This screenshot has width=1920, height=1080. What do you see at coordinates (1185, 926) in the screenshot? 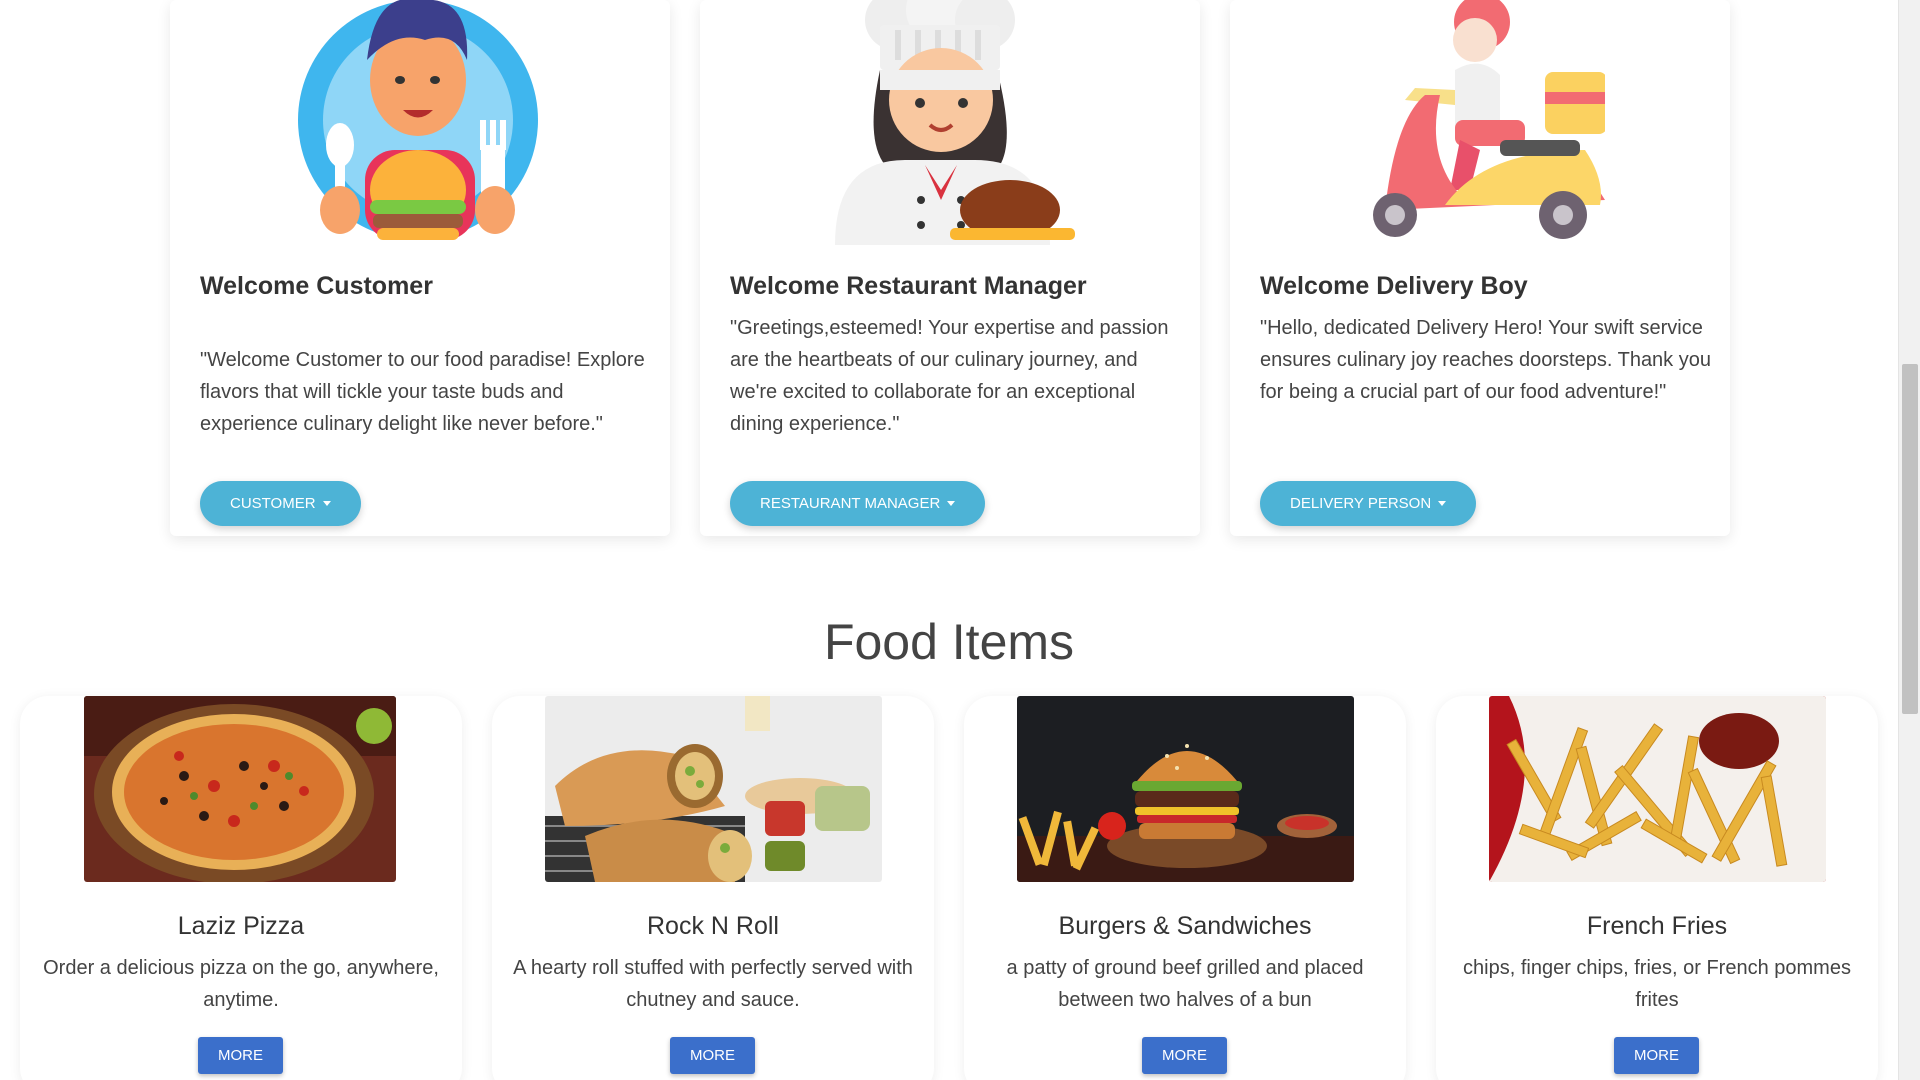
I see `food-name: Burgers & Sandwiches` at bounding box center [1185, 926].